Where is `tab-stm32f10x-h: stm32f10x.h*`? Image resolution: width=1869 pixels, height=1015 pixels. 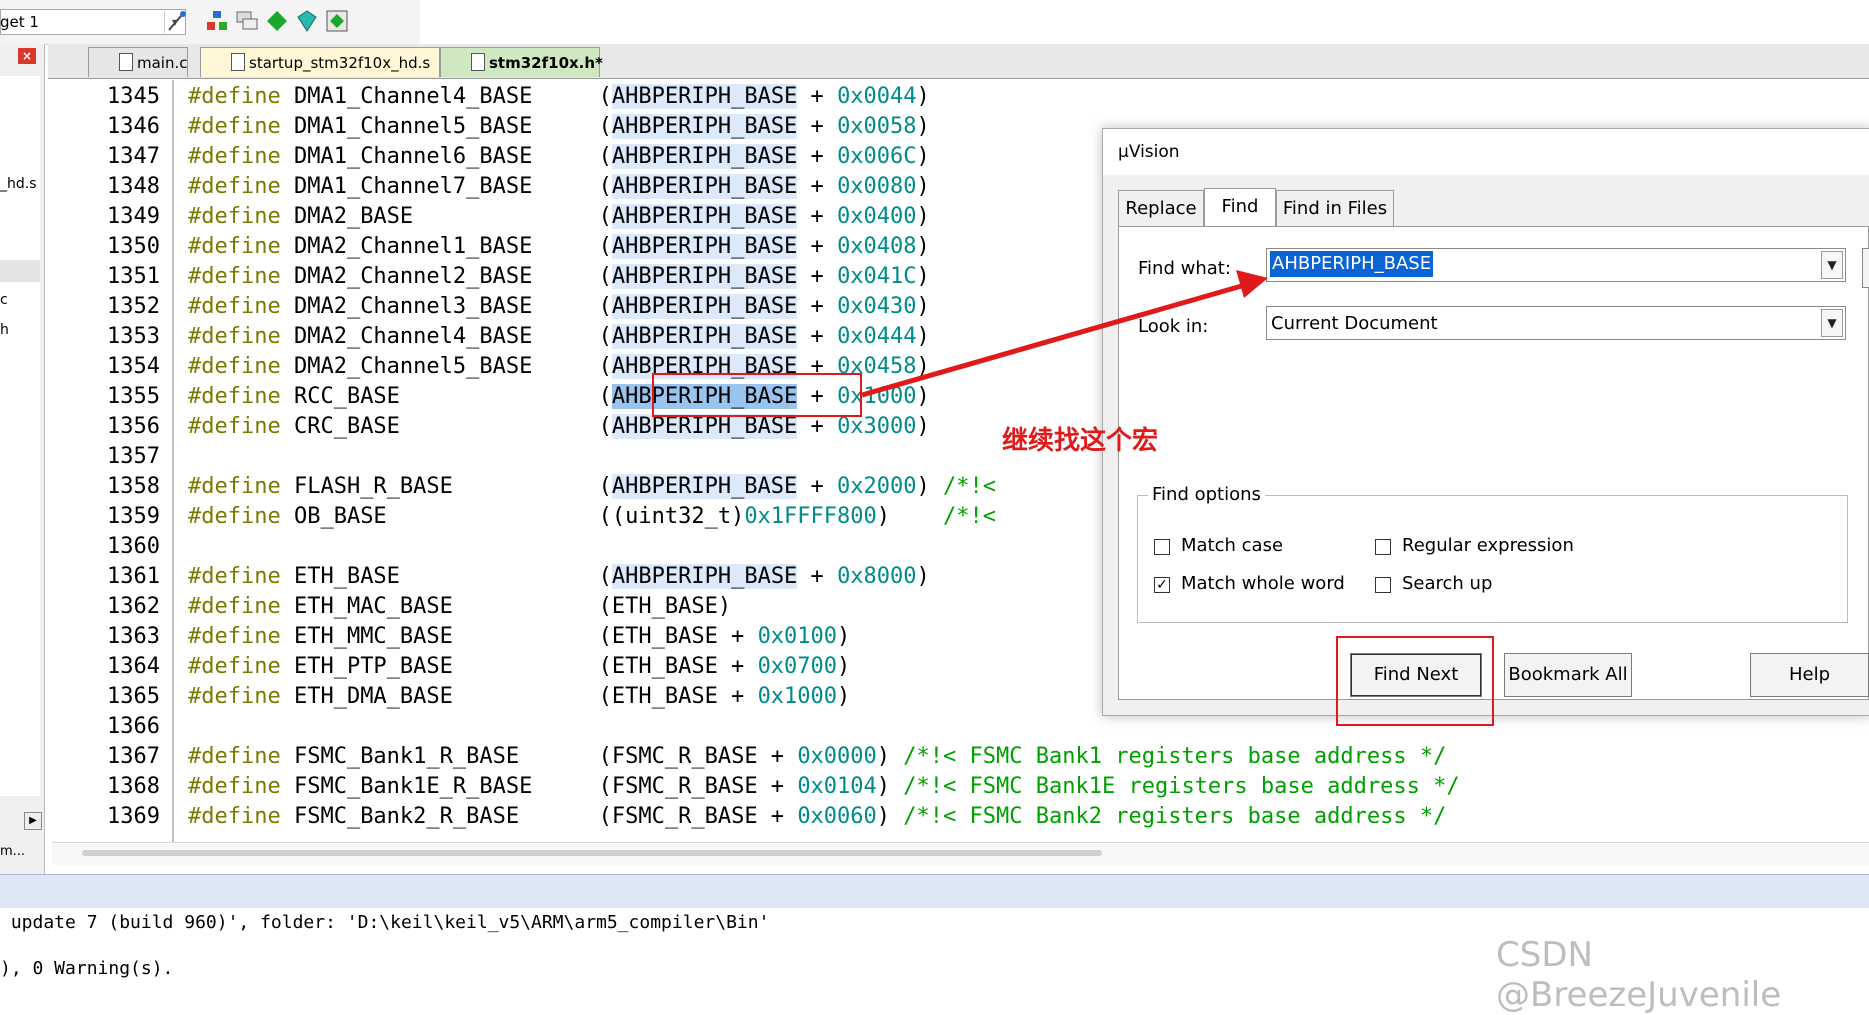
tab-stm32f10x-h: stm32f10x.h* is located at coordinates (521, 62).